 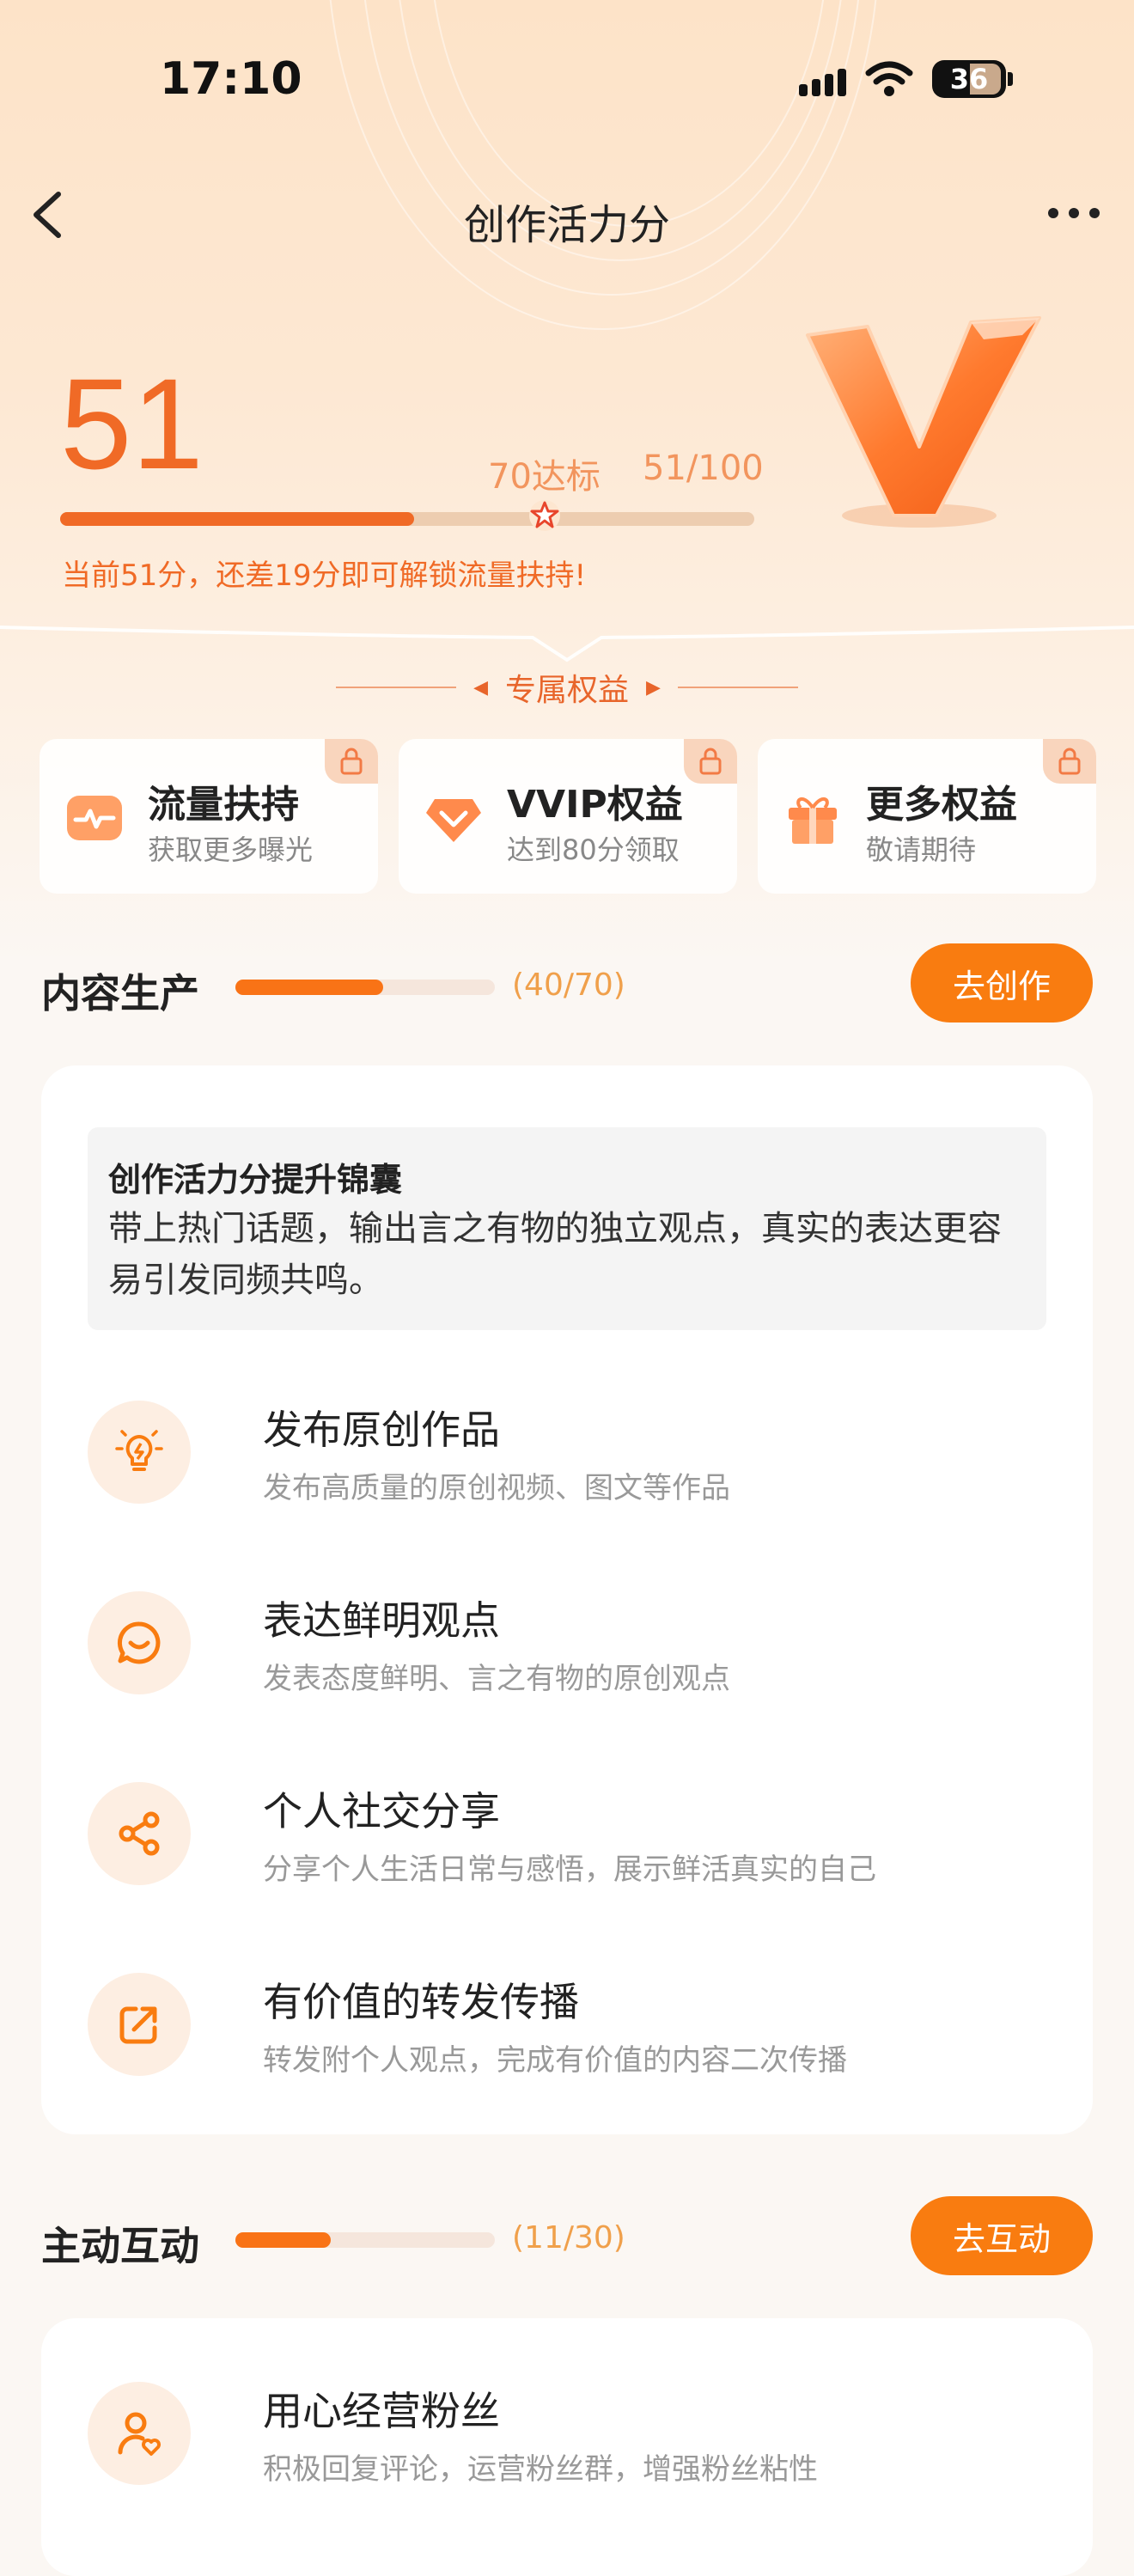 I want to click on section-title: 内容生产, so click(x=120, y=993).